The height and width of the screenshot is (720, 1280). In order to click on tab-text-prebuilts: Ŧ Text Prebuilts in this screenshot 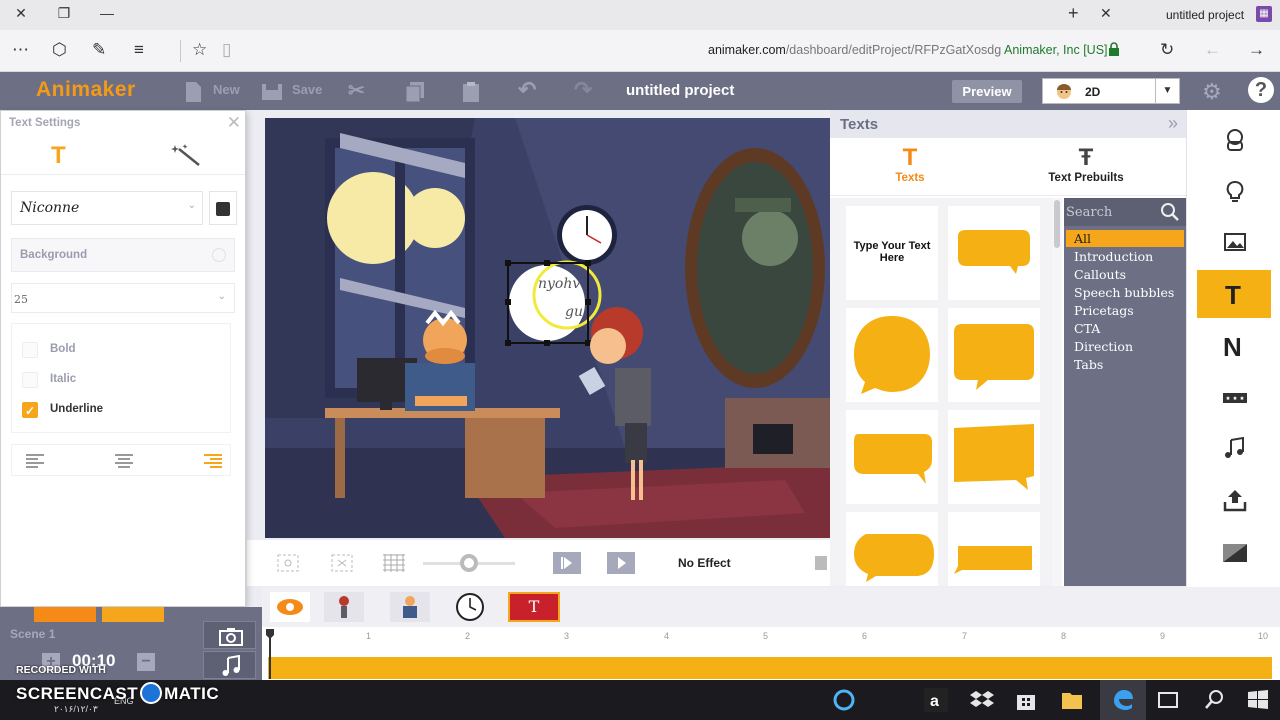, I will do `click(1086, 164)`.